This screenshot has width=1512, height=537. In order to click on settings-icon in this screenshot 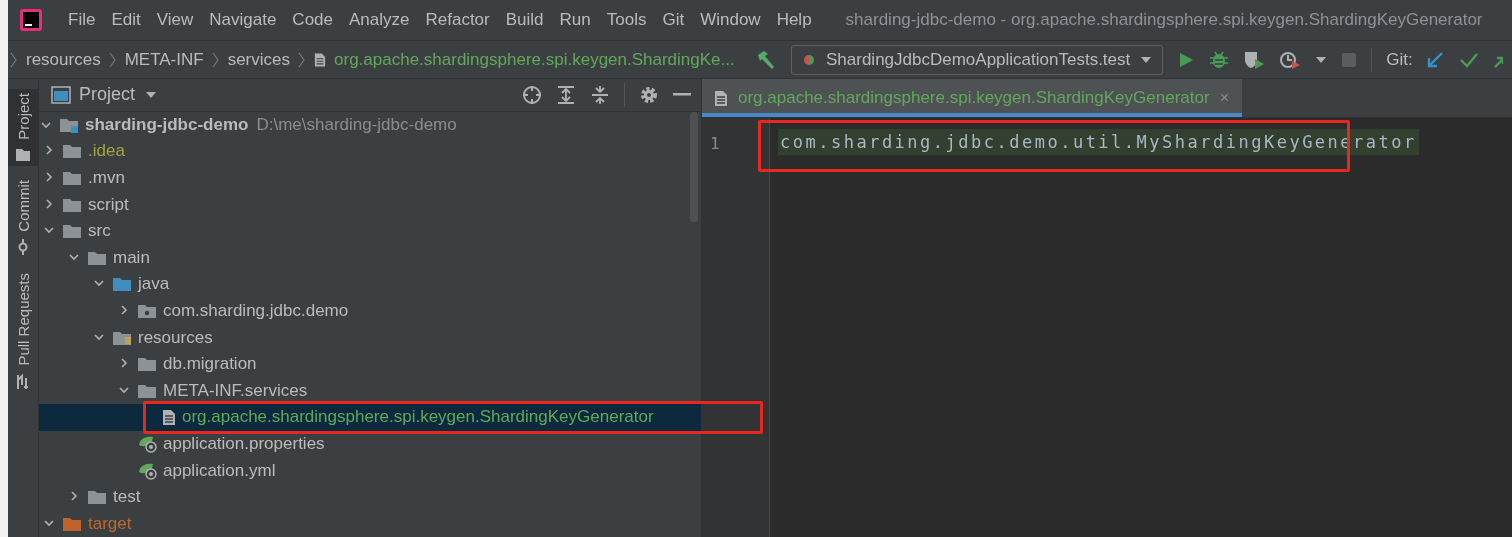, I will do `click(649, 94)`.